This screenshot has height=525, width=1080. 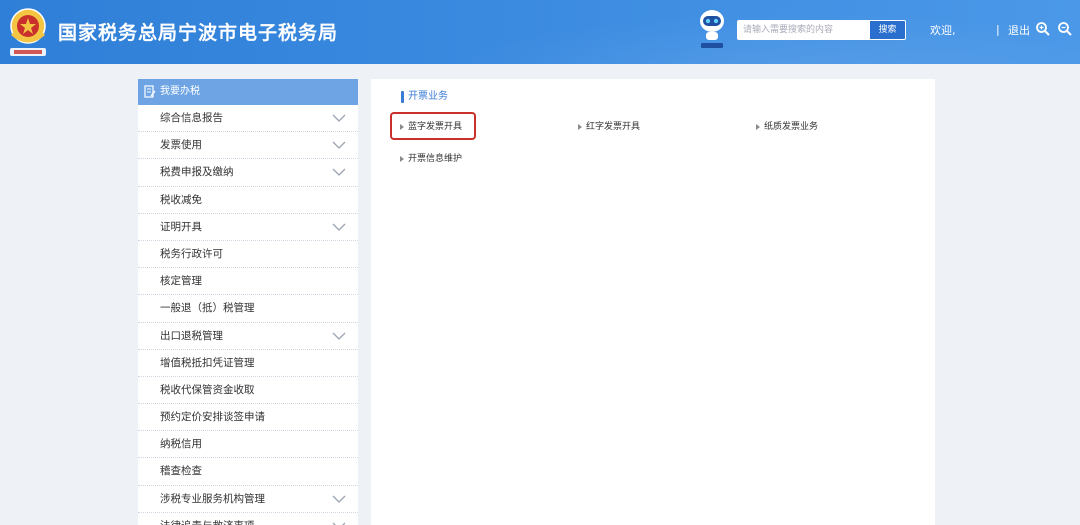 I want to click on sidebar-item: 综合信息报告, so click(x=248, y=119).